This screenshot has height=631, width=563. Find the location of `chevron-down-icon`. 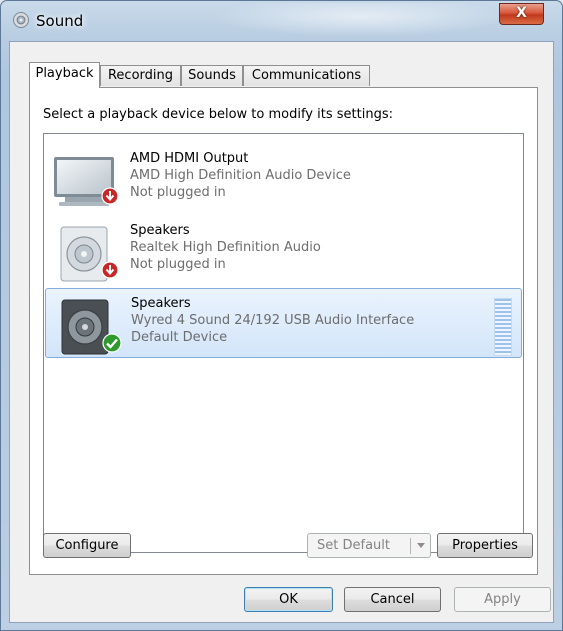

chevron-down-icon is located at coordinates (421, 545).